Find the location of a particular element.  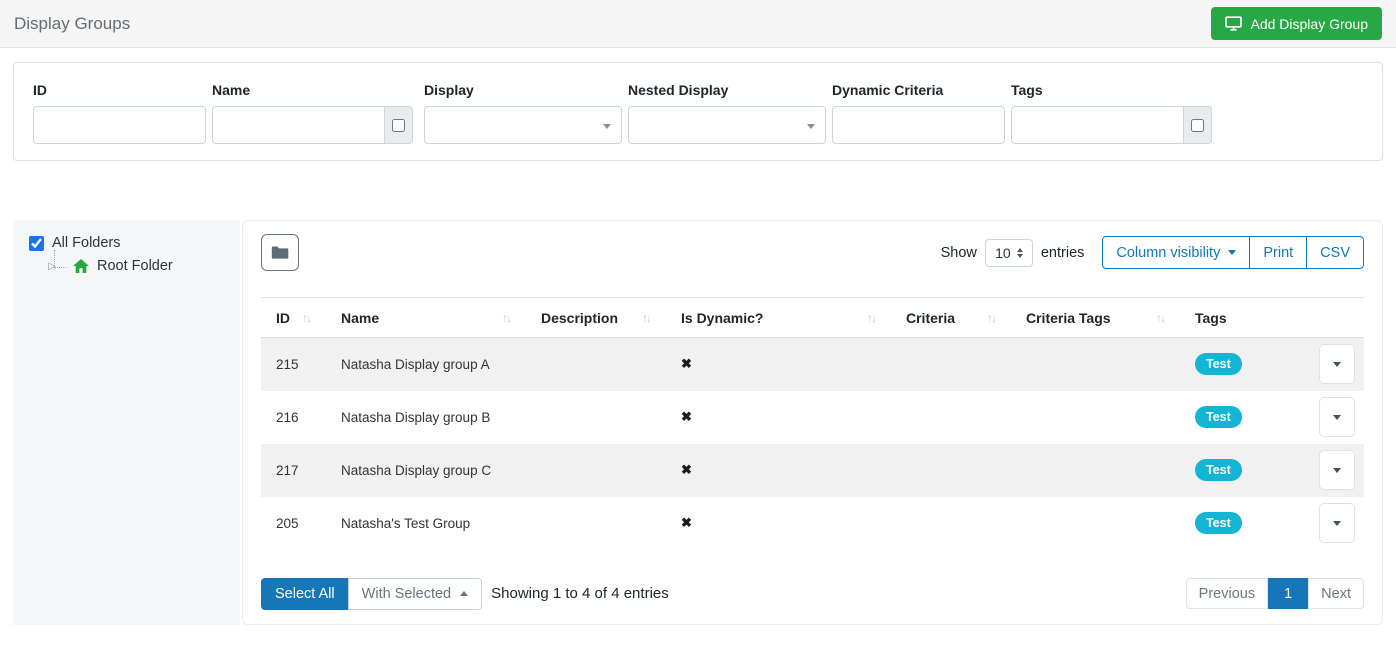

home-icon is located at coordinates (81, 266).